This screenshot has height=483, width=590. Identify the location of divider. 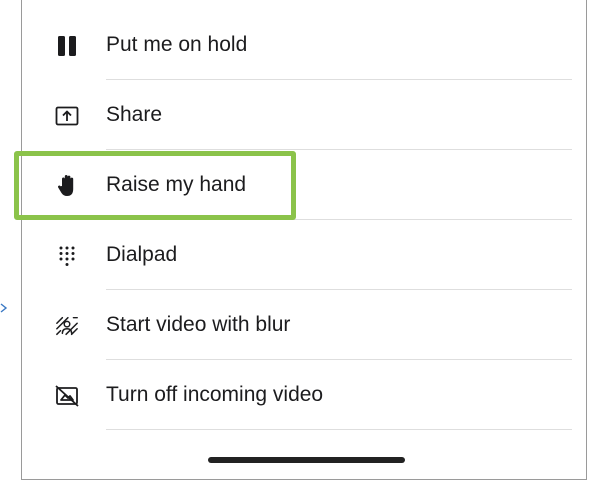
(339, 429).